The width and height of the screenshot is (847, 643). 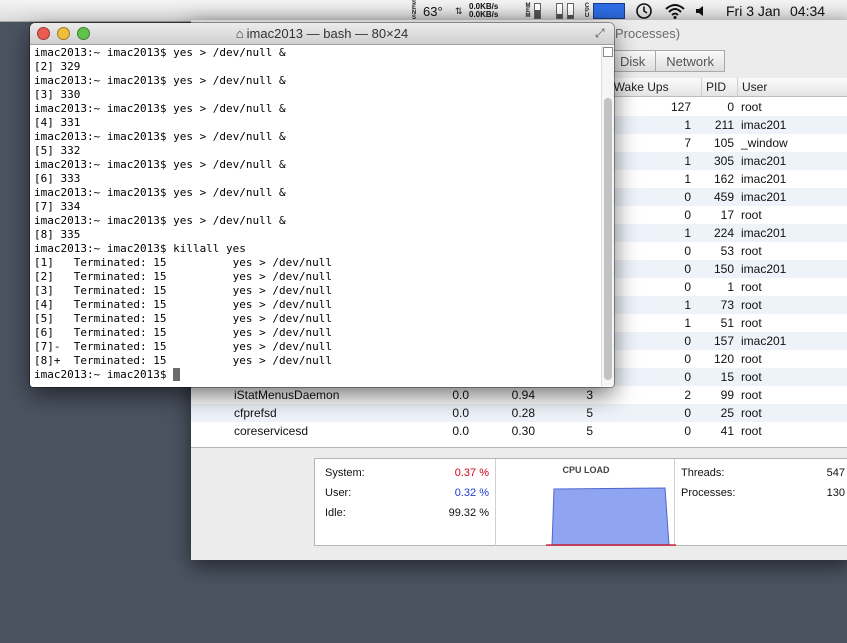 What do you see at coordinates (753, 11) in the screenshot?
I see `clock-date: Fri 3 Jan` at bounding box center [753, 11].